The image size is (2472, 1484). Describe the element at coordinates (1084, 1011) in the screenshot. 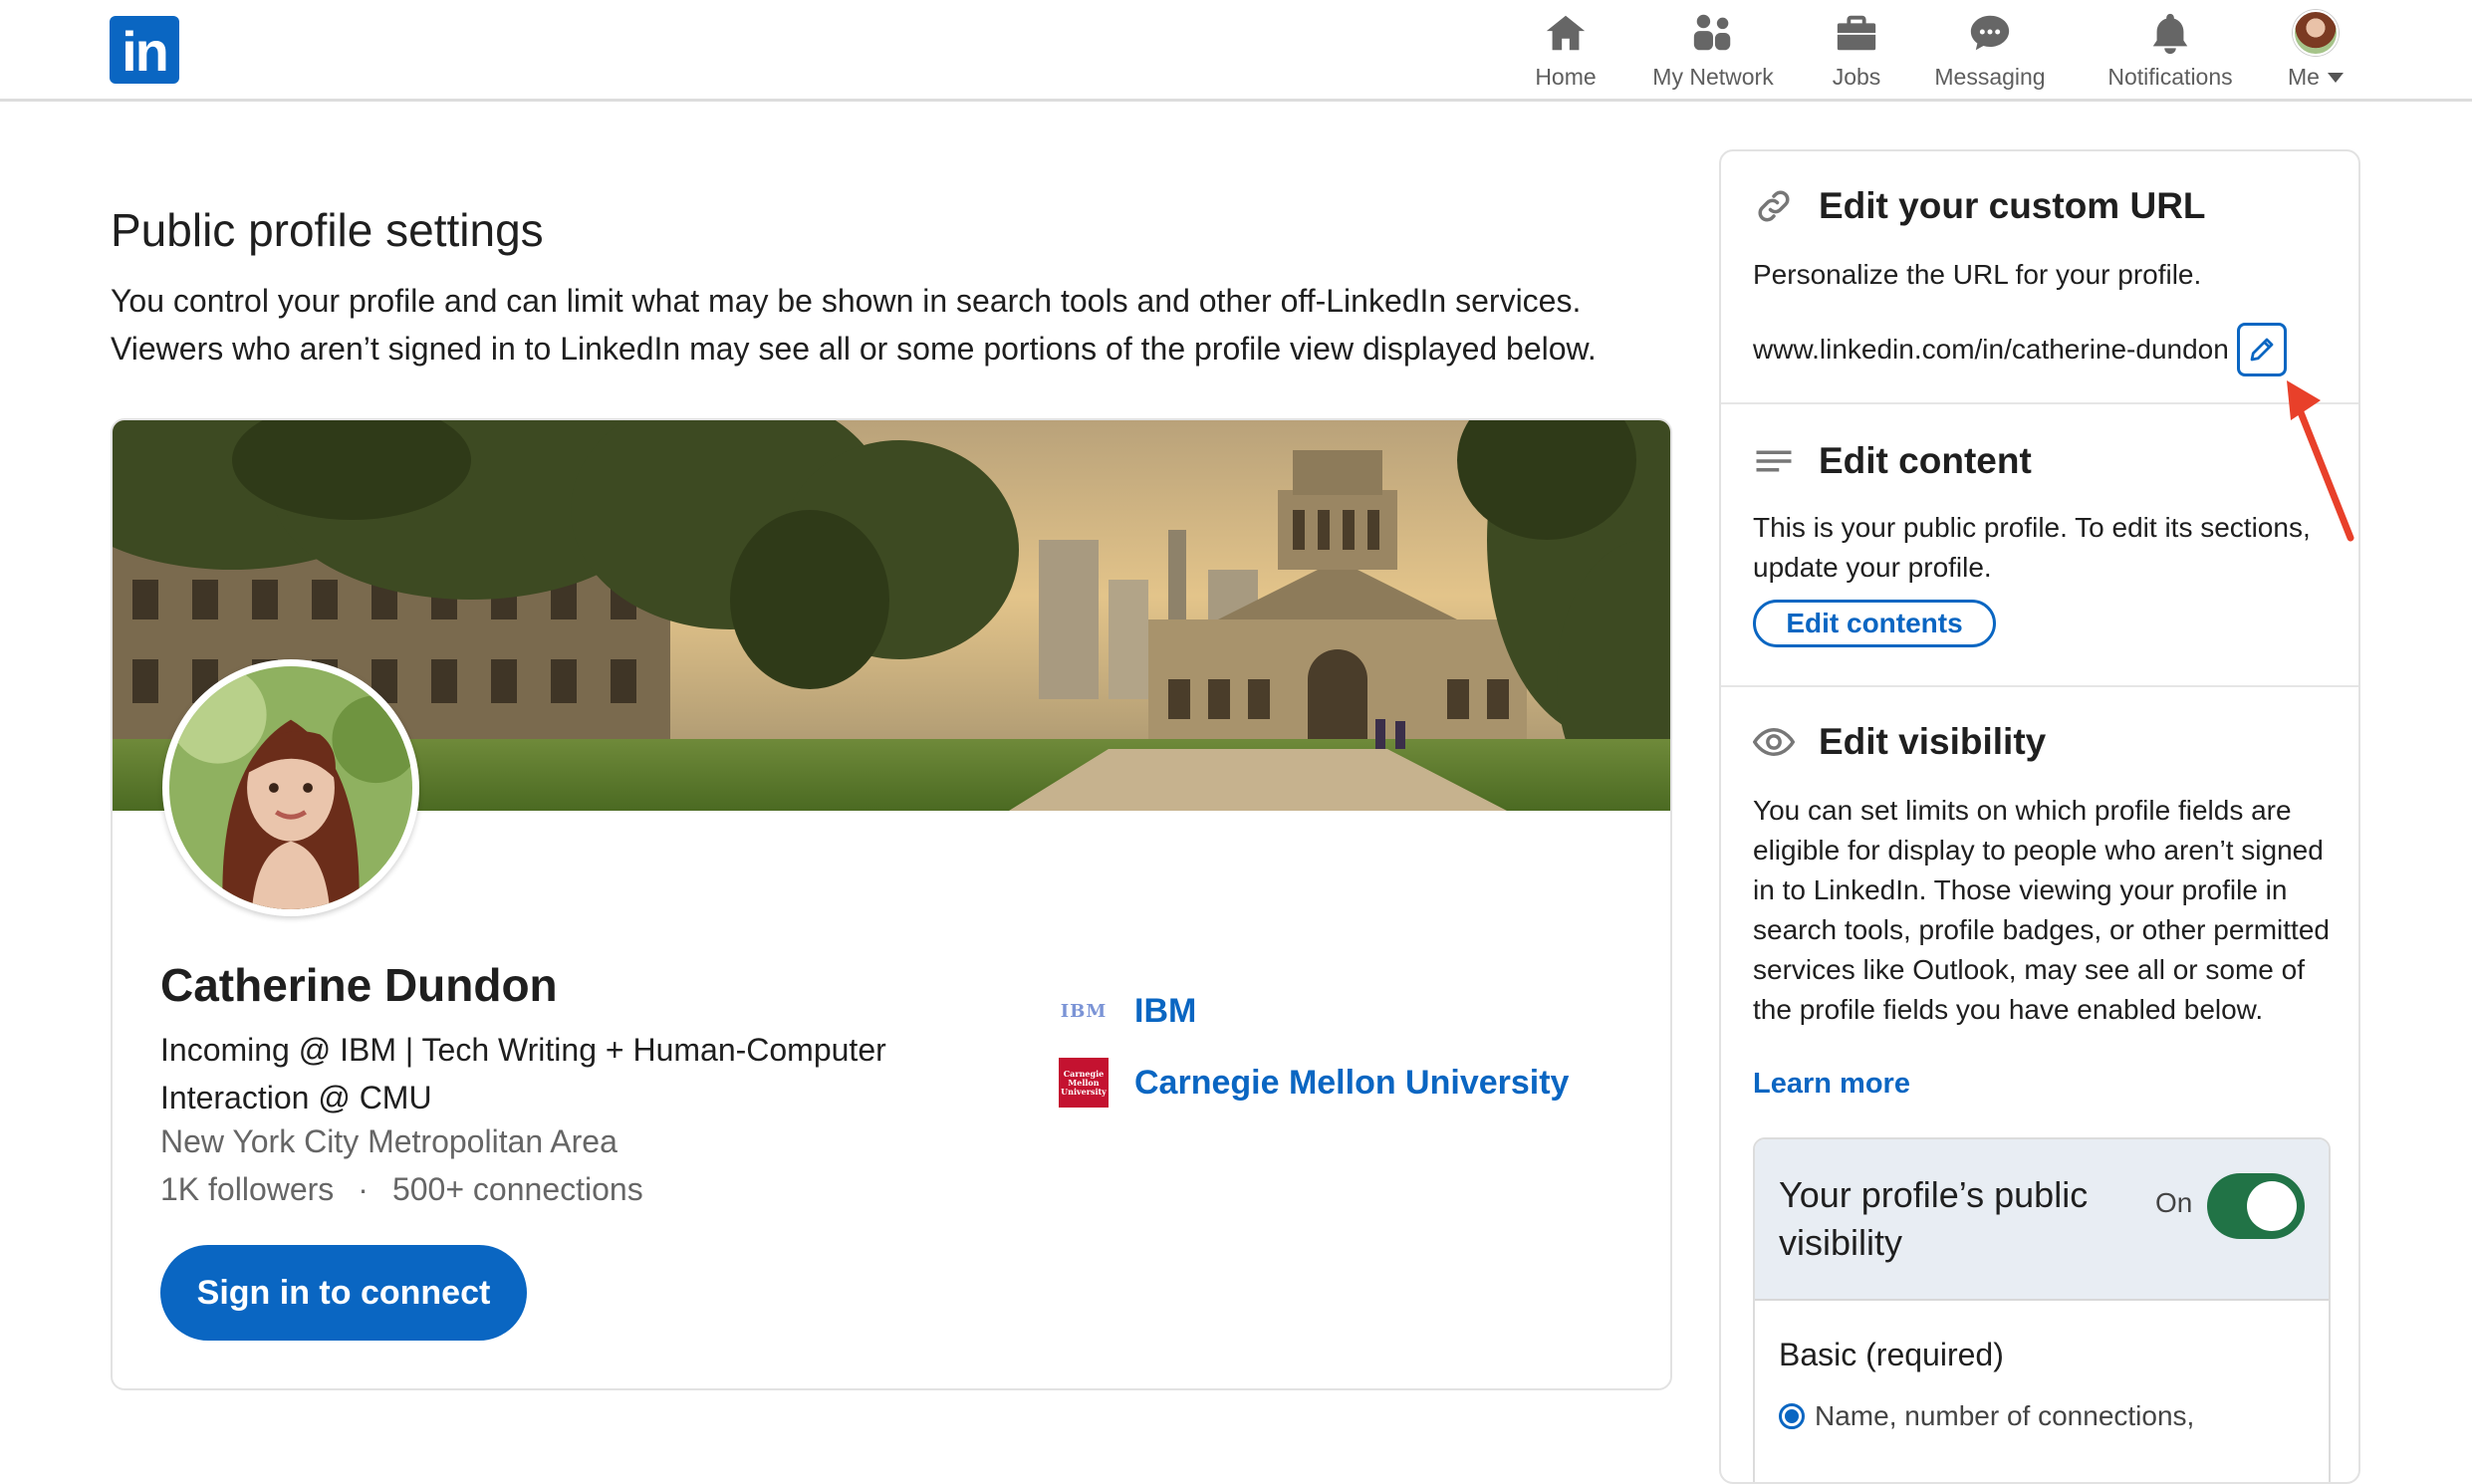

I see `ibm-logo-icon: IBM` at that location.